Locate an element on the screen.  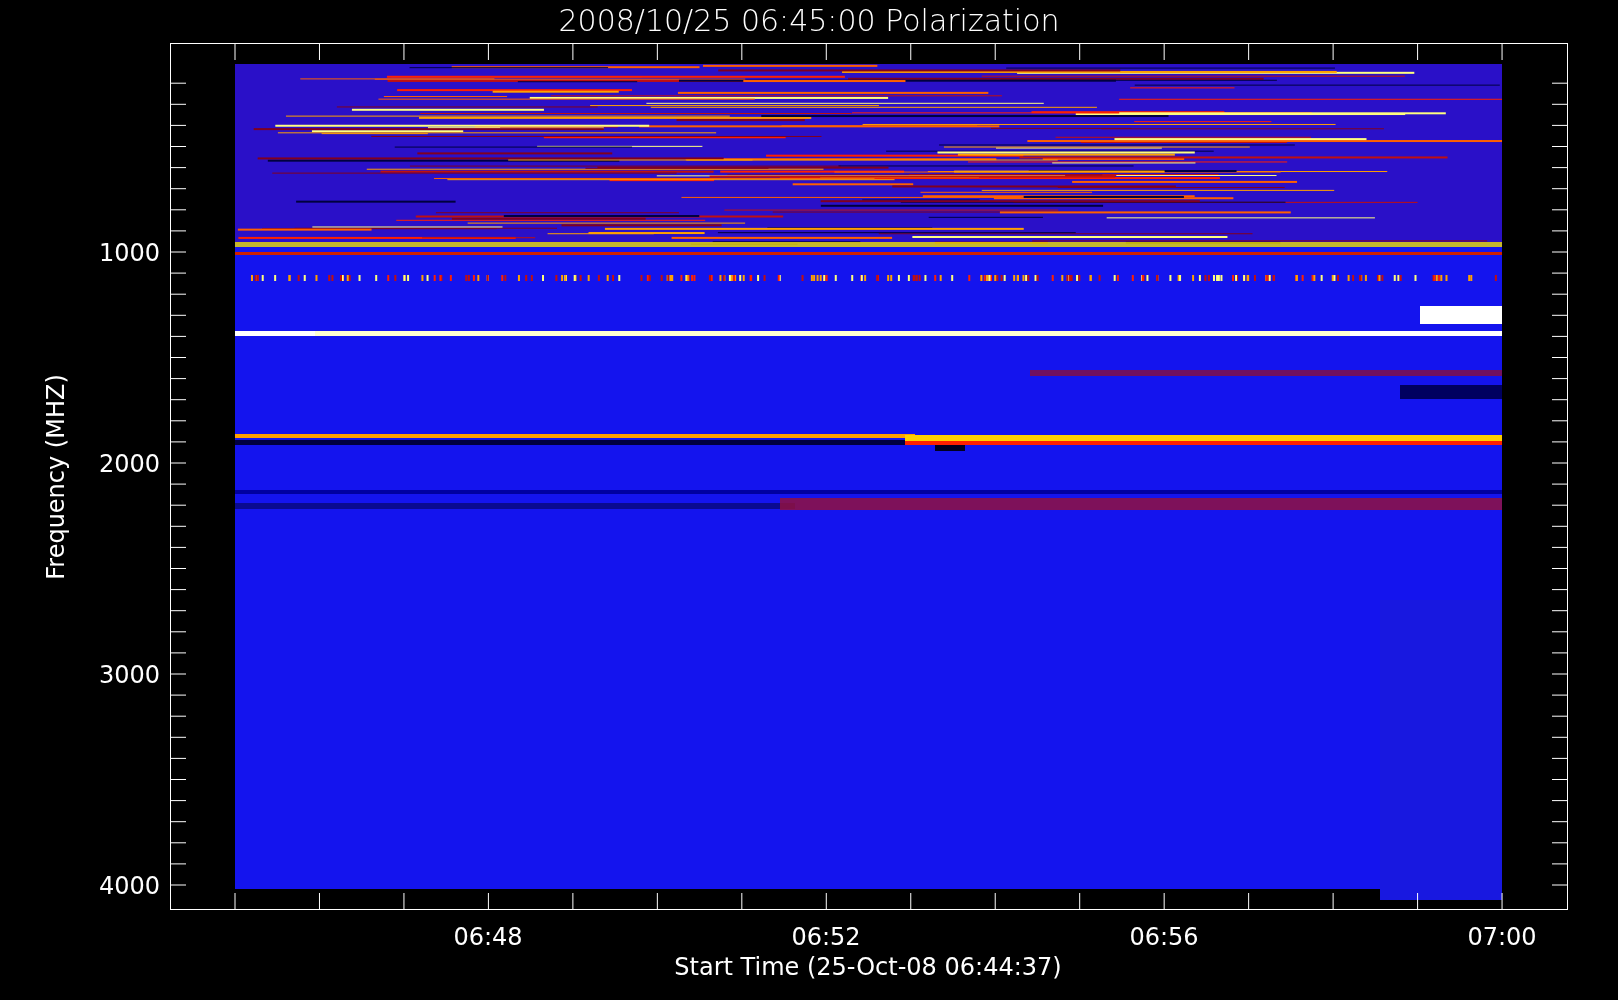
x-tick-label: 06:52 is located at coordinates (826, 937).